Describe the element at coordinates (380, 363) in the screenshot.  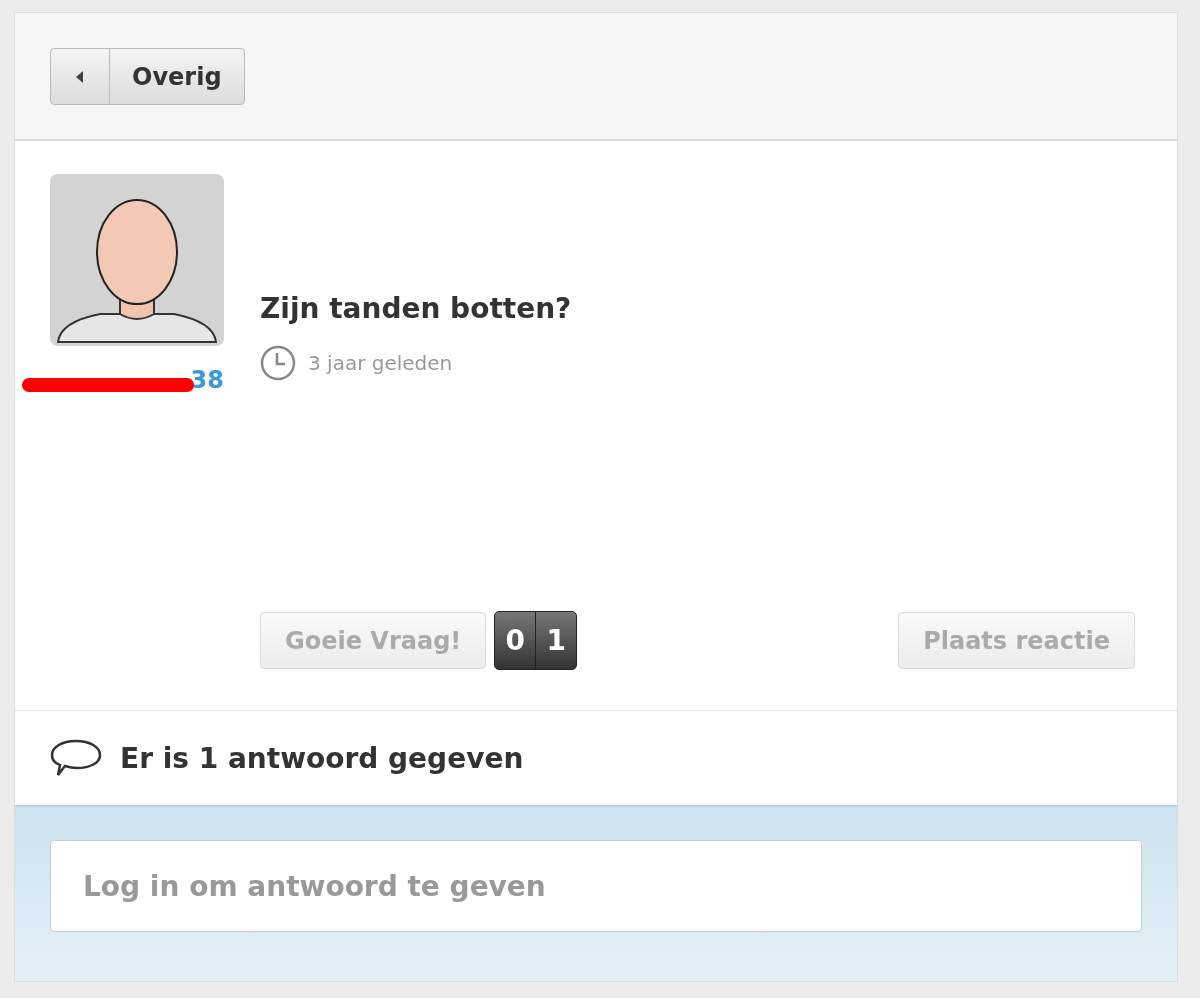
I see `question-time: 3 jaar geleden` at that location.